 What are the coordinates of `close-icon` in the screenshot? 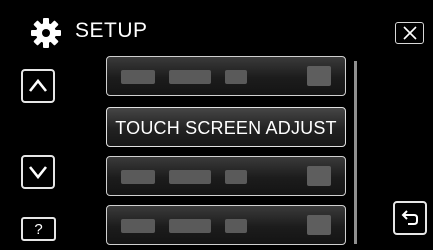 It's located at (410, 33).